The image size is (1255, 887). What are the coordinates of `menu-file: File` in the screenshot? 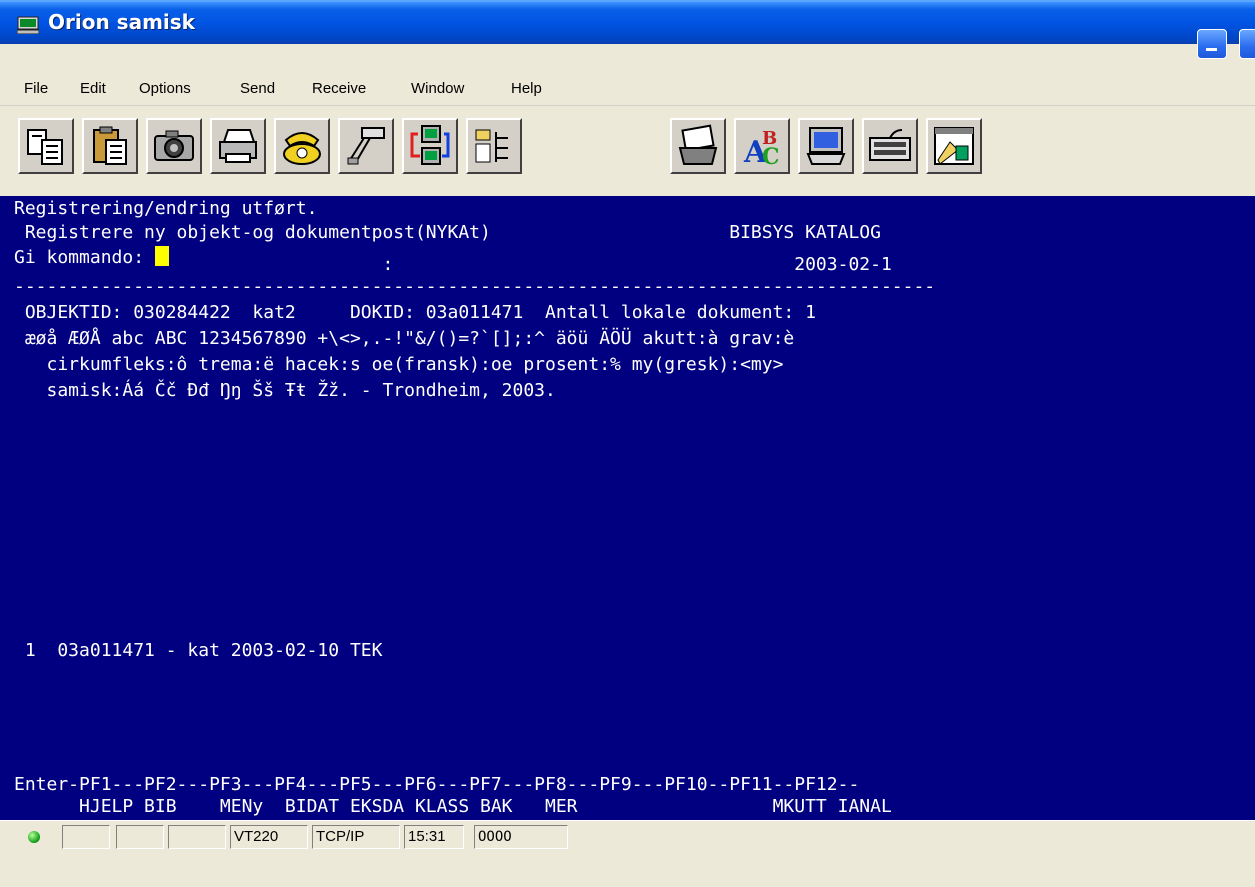 It's located at (36, 88).